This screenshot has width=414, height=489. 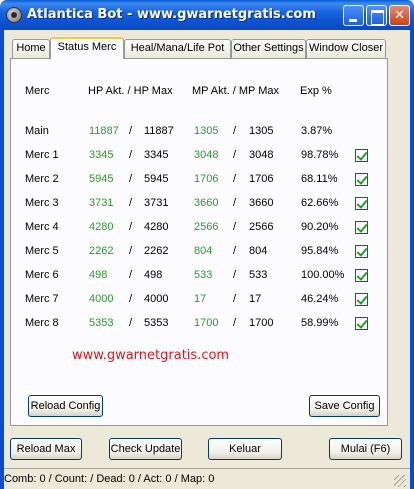 I want to click on exp-percent: 62.66%, so click(x=320, y=203).